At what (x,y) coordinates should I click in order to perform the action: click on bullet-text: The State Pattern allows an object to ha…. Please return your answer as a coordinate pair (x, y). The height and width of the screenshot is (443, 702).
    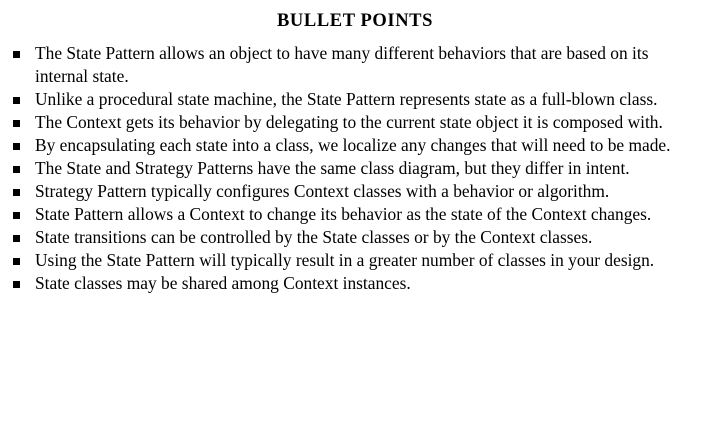
    Looking at the image, I should click on (342, 64).